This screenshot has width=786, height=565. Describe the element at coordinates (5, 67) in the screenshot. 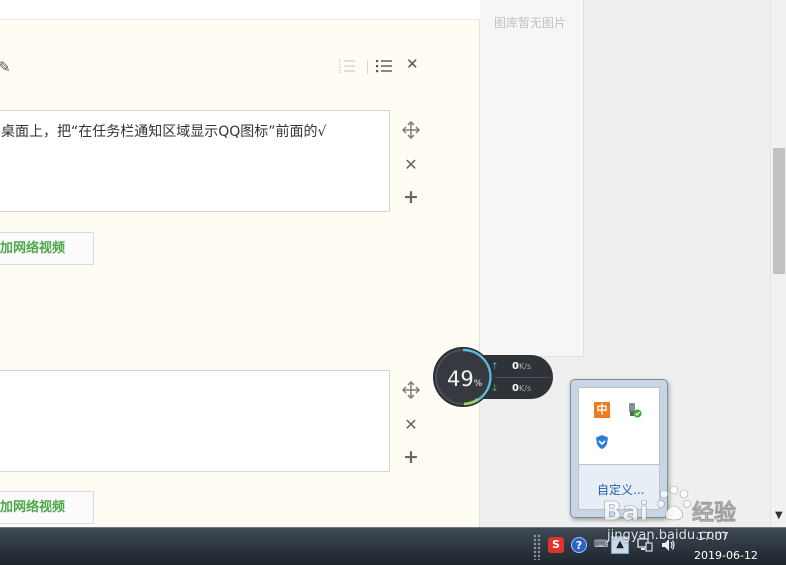

I see `pencil-icon: ✎` at that location.